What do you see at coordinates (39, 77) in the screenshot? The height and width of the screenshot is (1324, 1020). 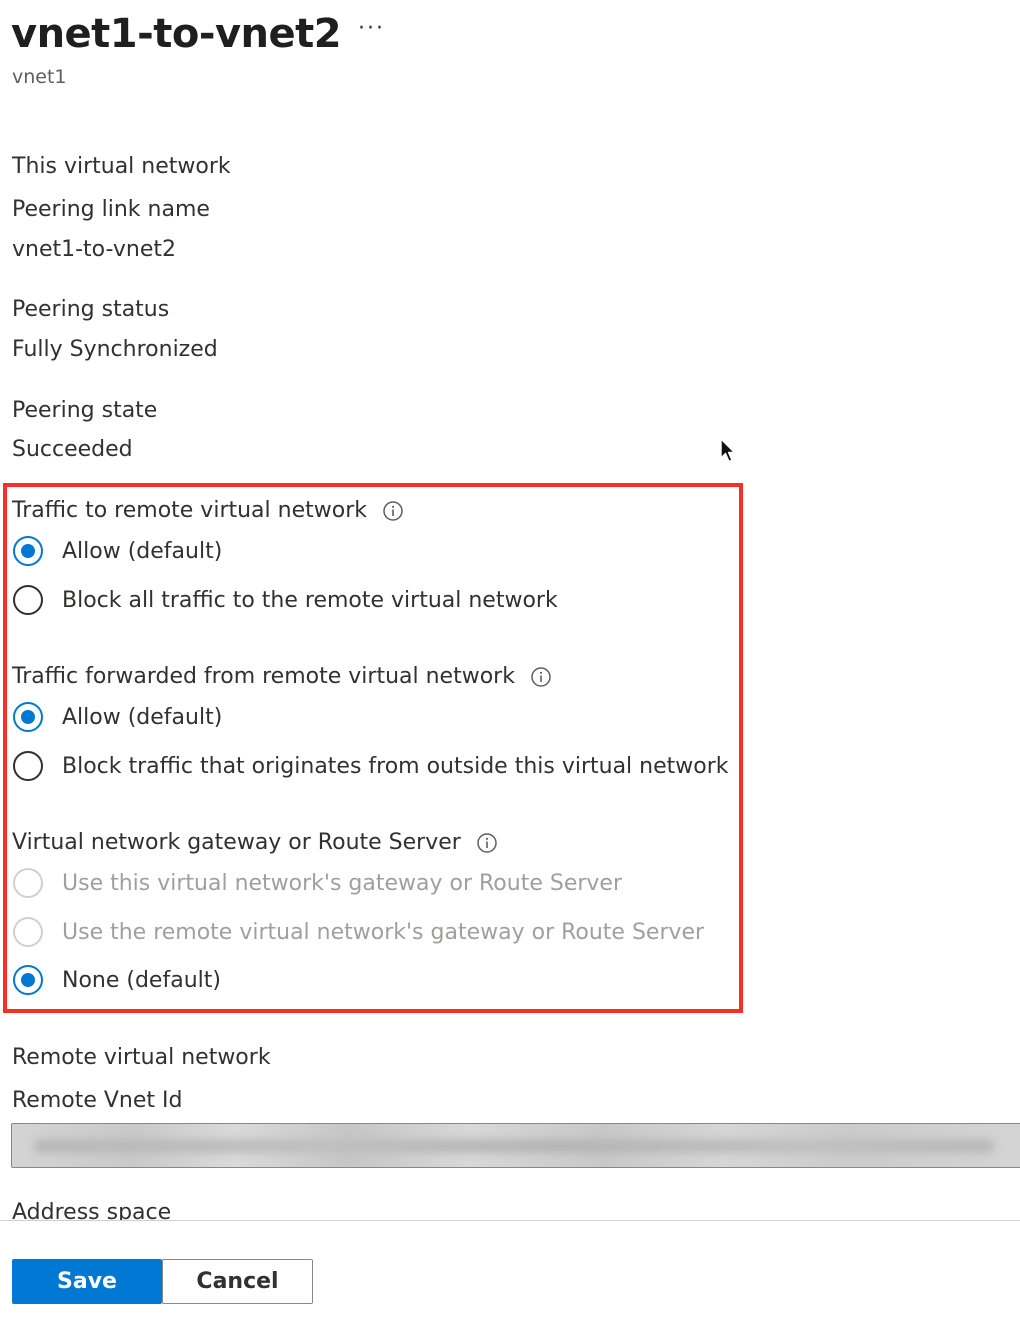 I see `page-subtitle: vnet1` at bounding box center [39, 77].